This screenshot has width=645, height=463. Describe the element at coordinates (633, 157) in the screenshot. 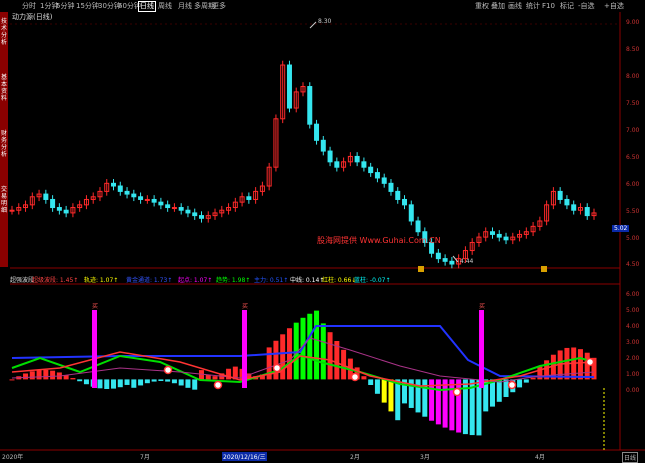

I see `price-tick: 6.50` at that location.